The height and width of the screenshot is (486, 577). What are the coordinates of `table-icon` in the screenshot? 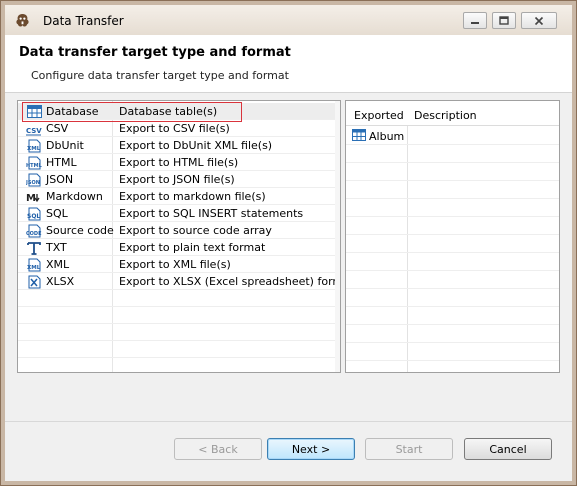 It's located at (359, 135).